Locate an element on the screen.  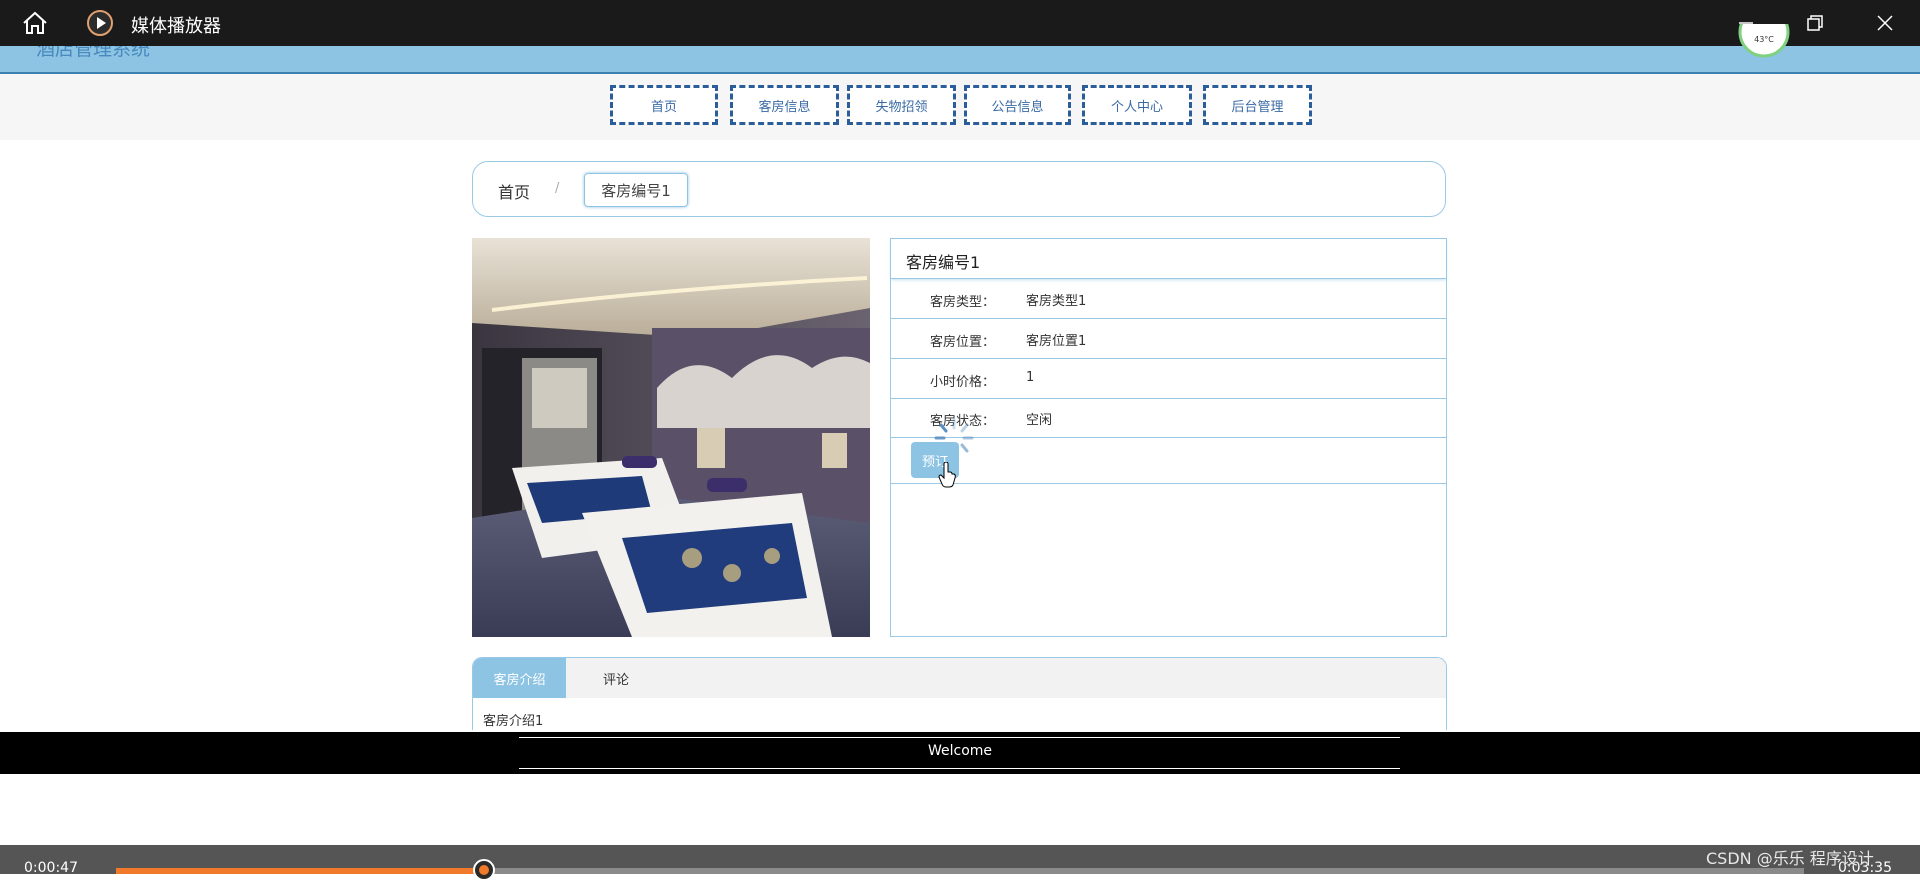
nav-admin: 后台管理 is located at coordinates (1257, 105).